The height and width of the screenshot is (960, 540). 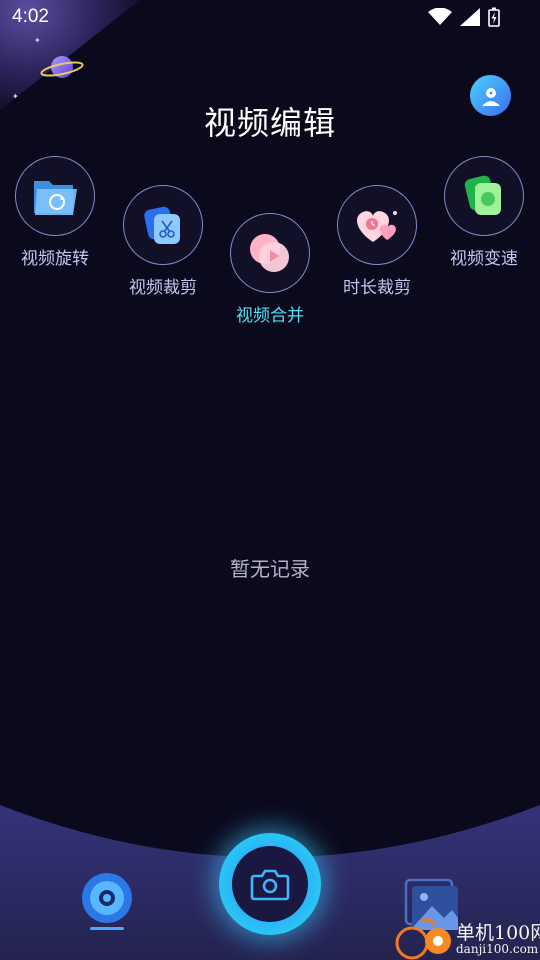 I want to click on camera-record-button, so click(x=108, y=905).